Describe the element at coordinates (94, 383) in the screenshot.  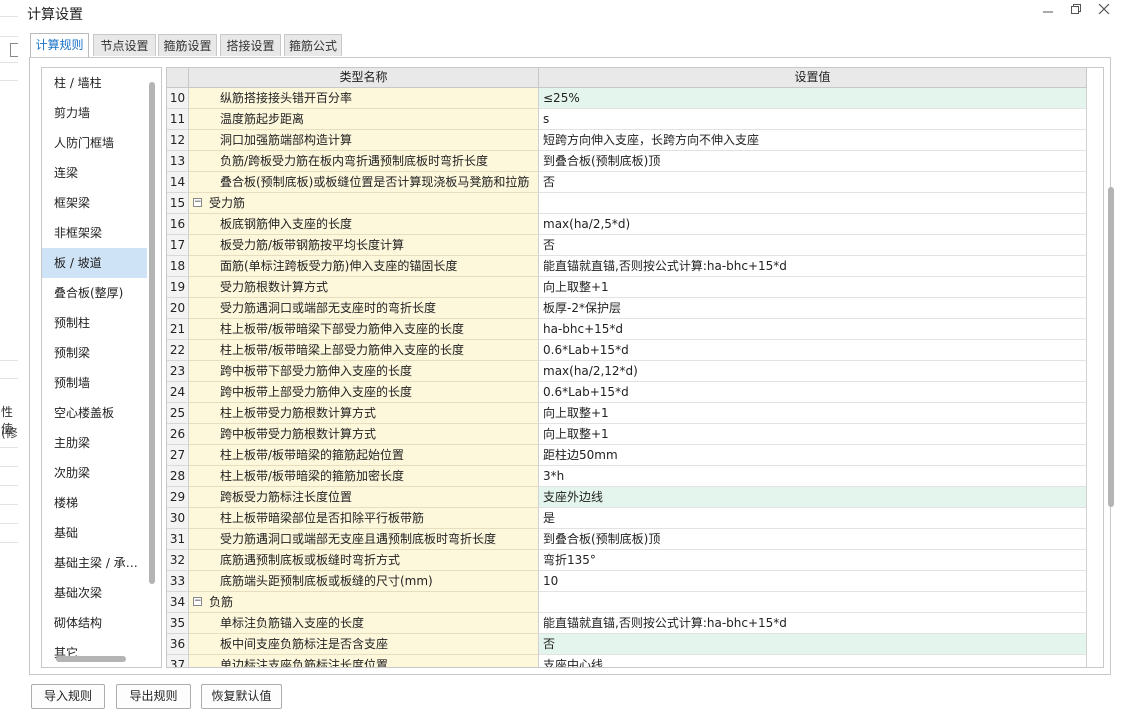
I see `component-list-item: 预制墙` at that location.